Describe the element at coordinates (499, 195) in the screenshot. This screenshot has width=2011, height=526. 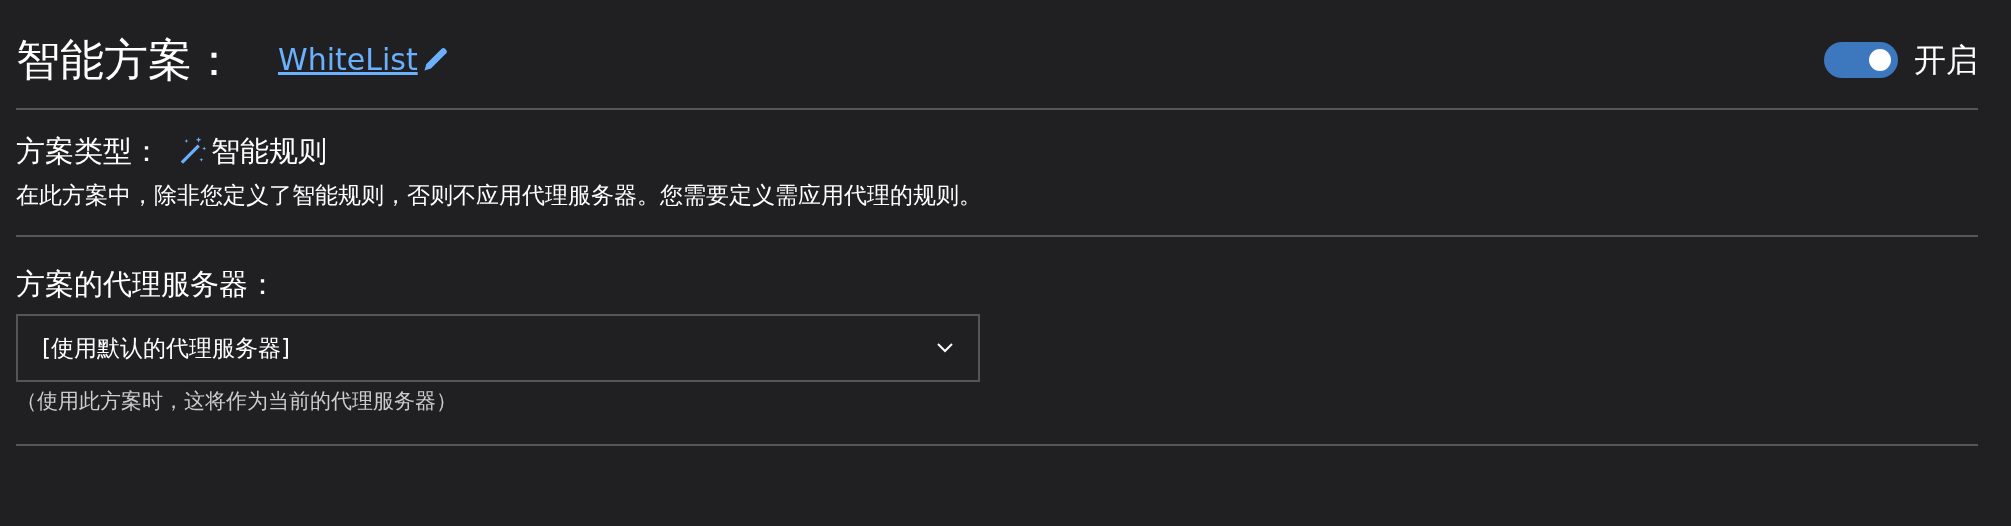
I see `type-description: 在此方案中，除非您定义了智能规则，否则不应用代理服务器。您需要定义需应用代理的规则。` at that location.